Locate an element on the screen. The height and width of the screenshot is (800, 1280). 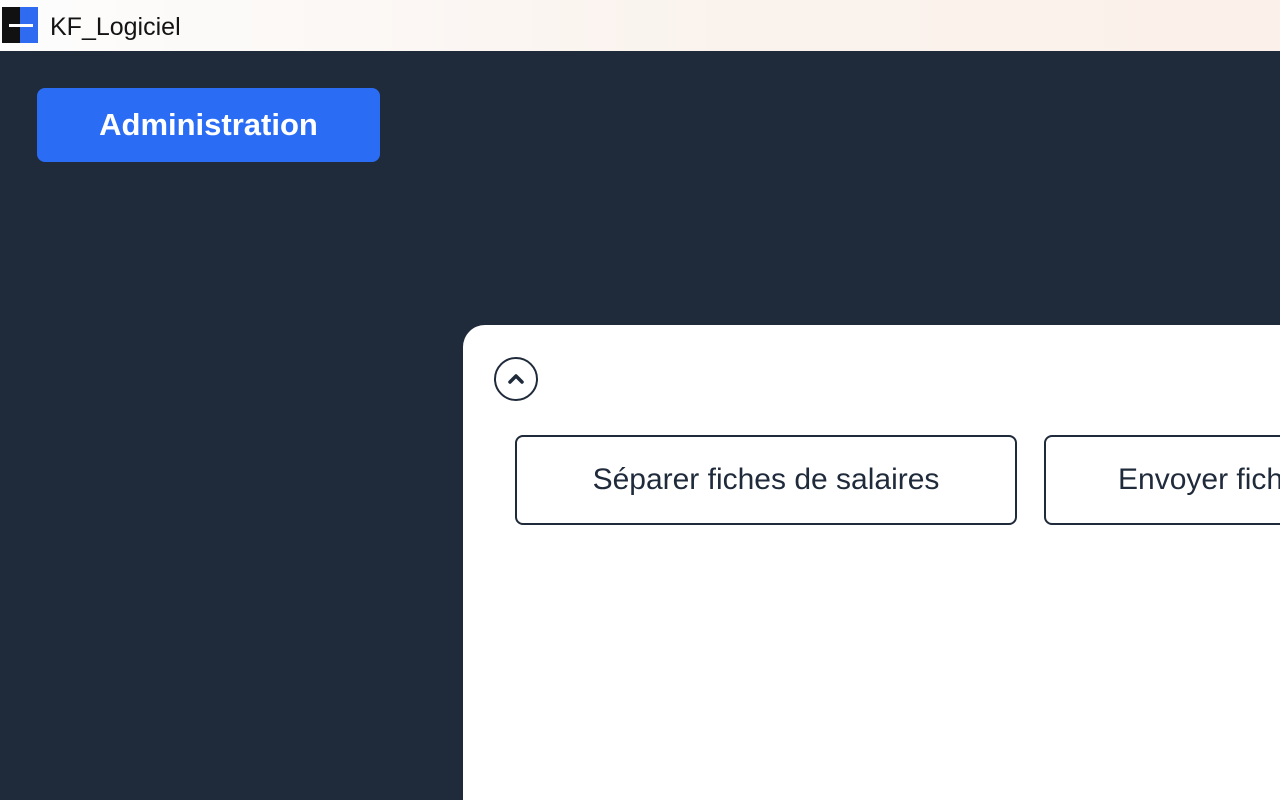
window-title: KF_Logiciel is located at coordinates (115, 27).